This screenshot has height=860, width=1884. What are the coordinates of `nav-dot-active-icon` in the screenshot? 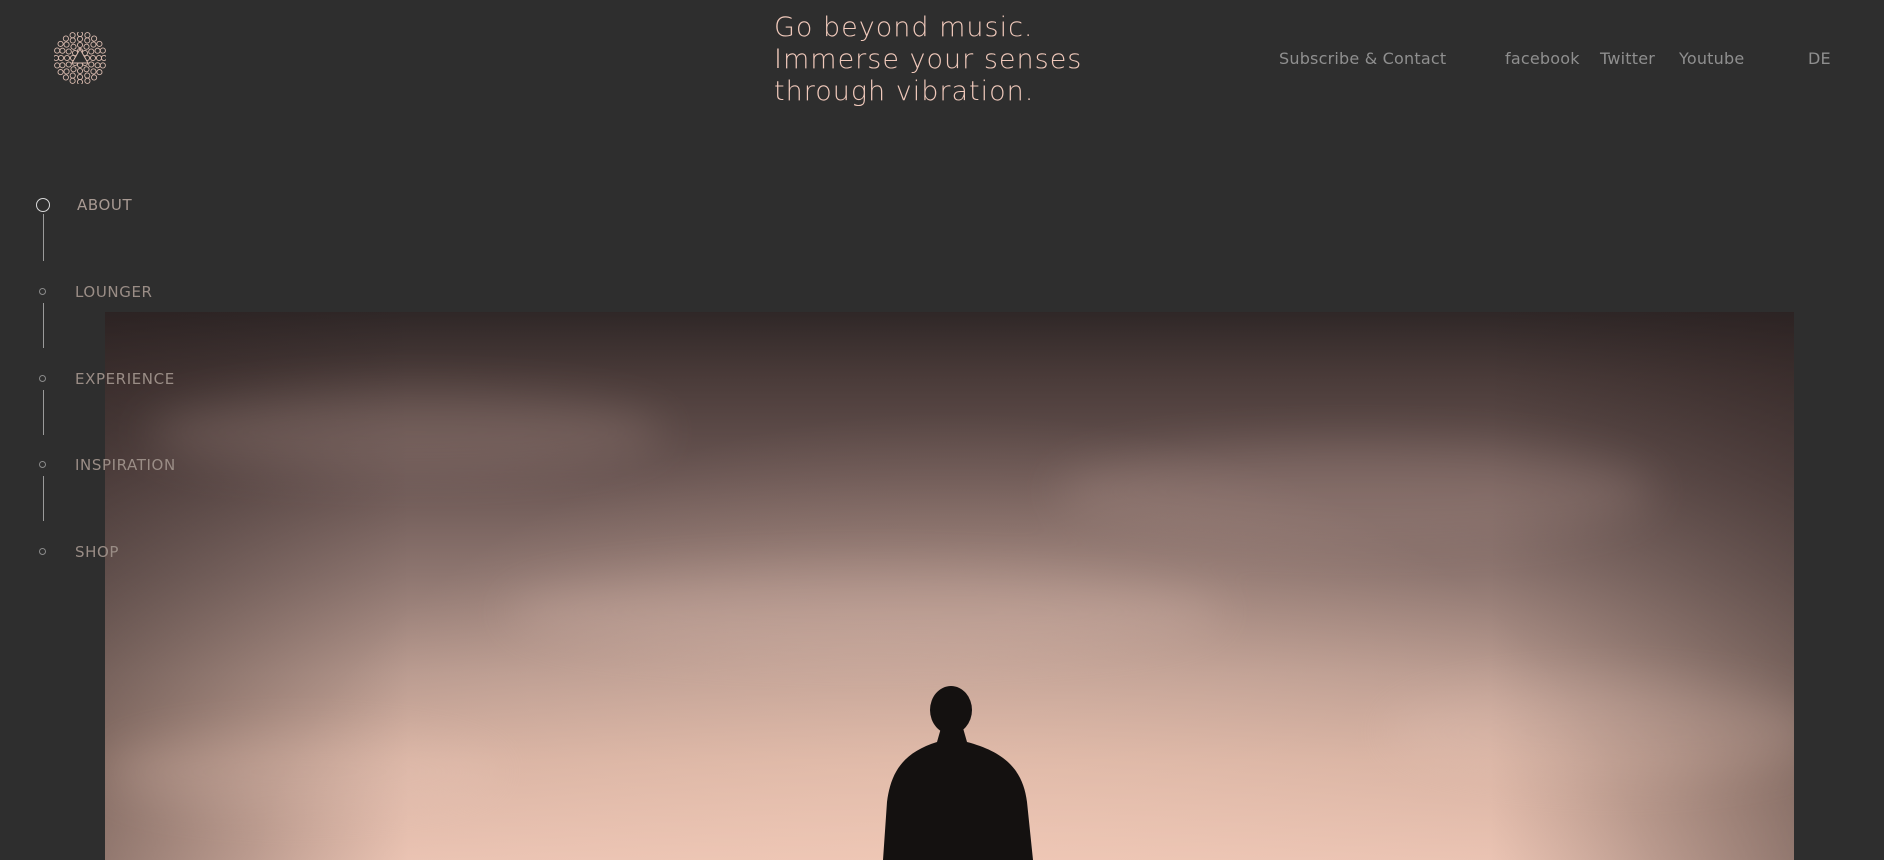 It's located at (43, 205).